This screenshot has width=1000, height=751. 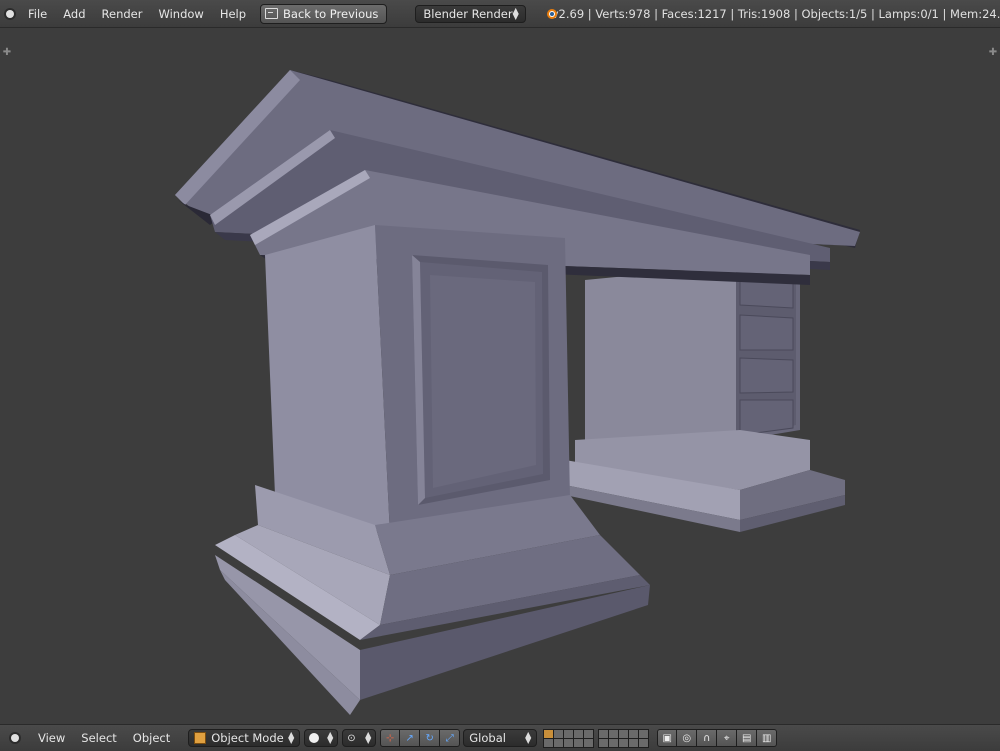 I want to click on snap-element-icon: ⌖, so click(x=727, y=738).